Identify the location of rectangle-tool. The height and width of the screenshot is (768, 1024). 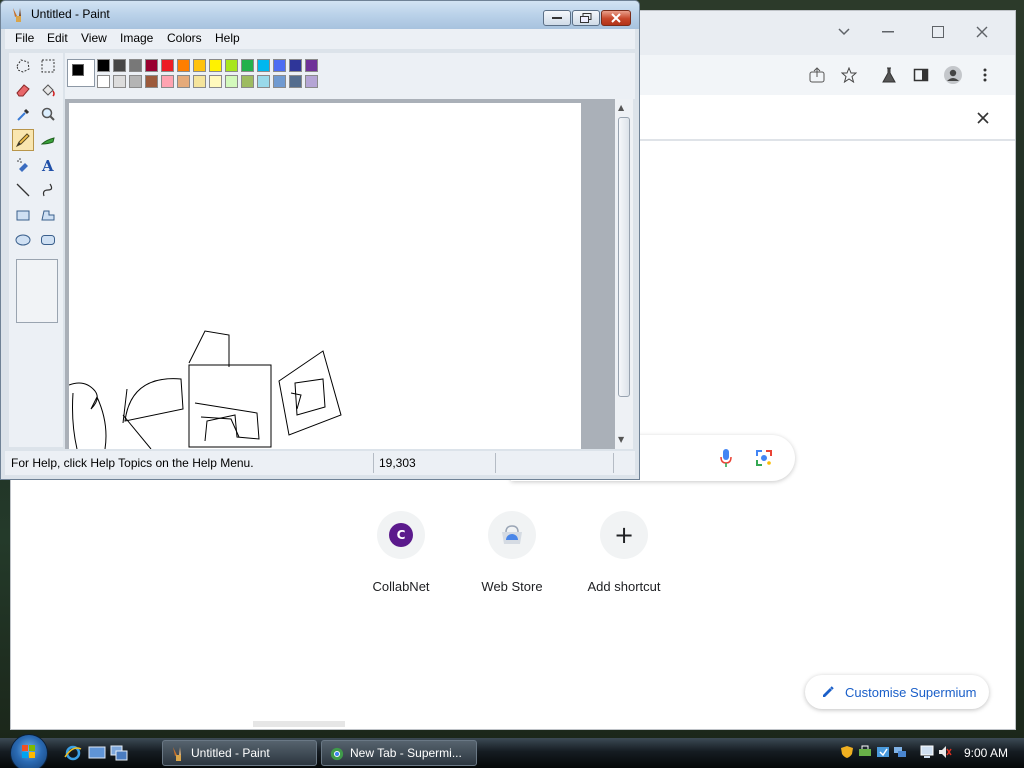
(23, 215).